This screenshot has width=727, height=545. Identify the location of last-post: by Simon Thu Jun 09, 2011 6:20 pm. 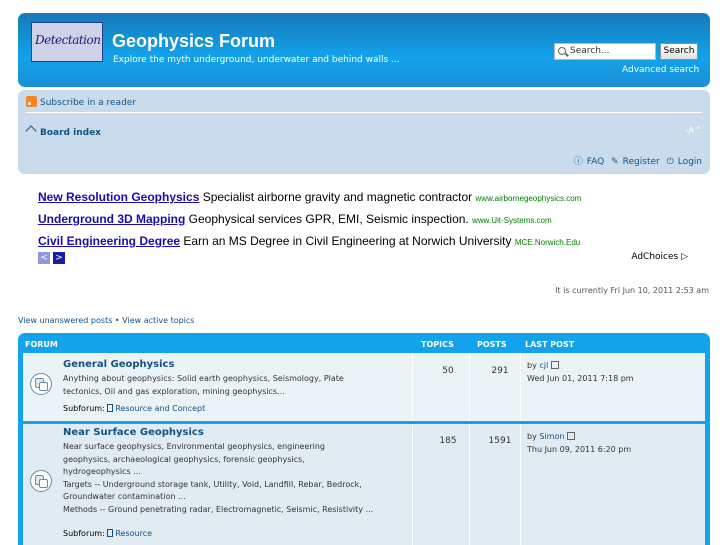
(579, 443).